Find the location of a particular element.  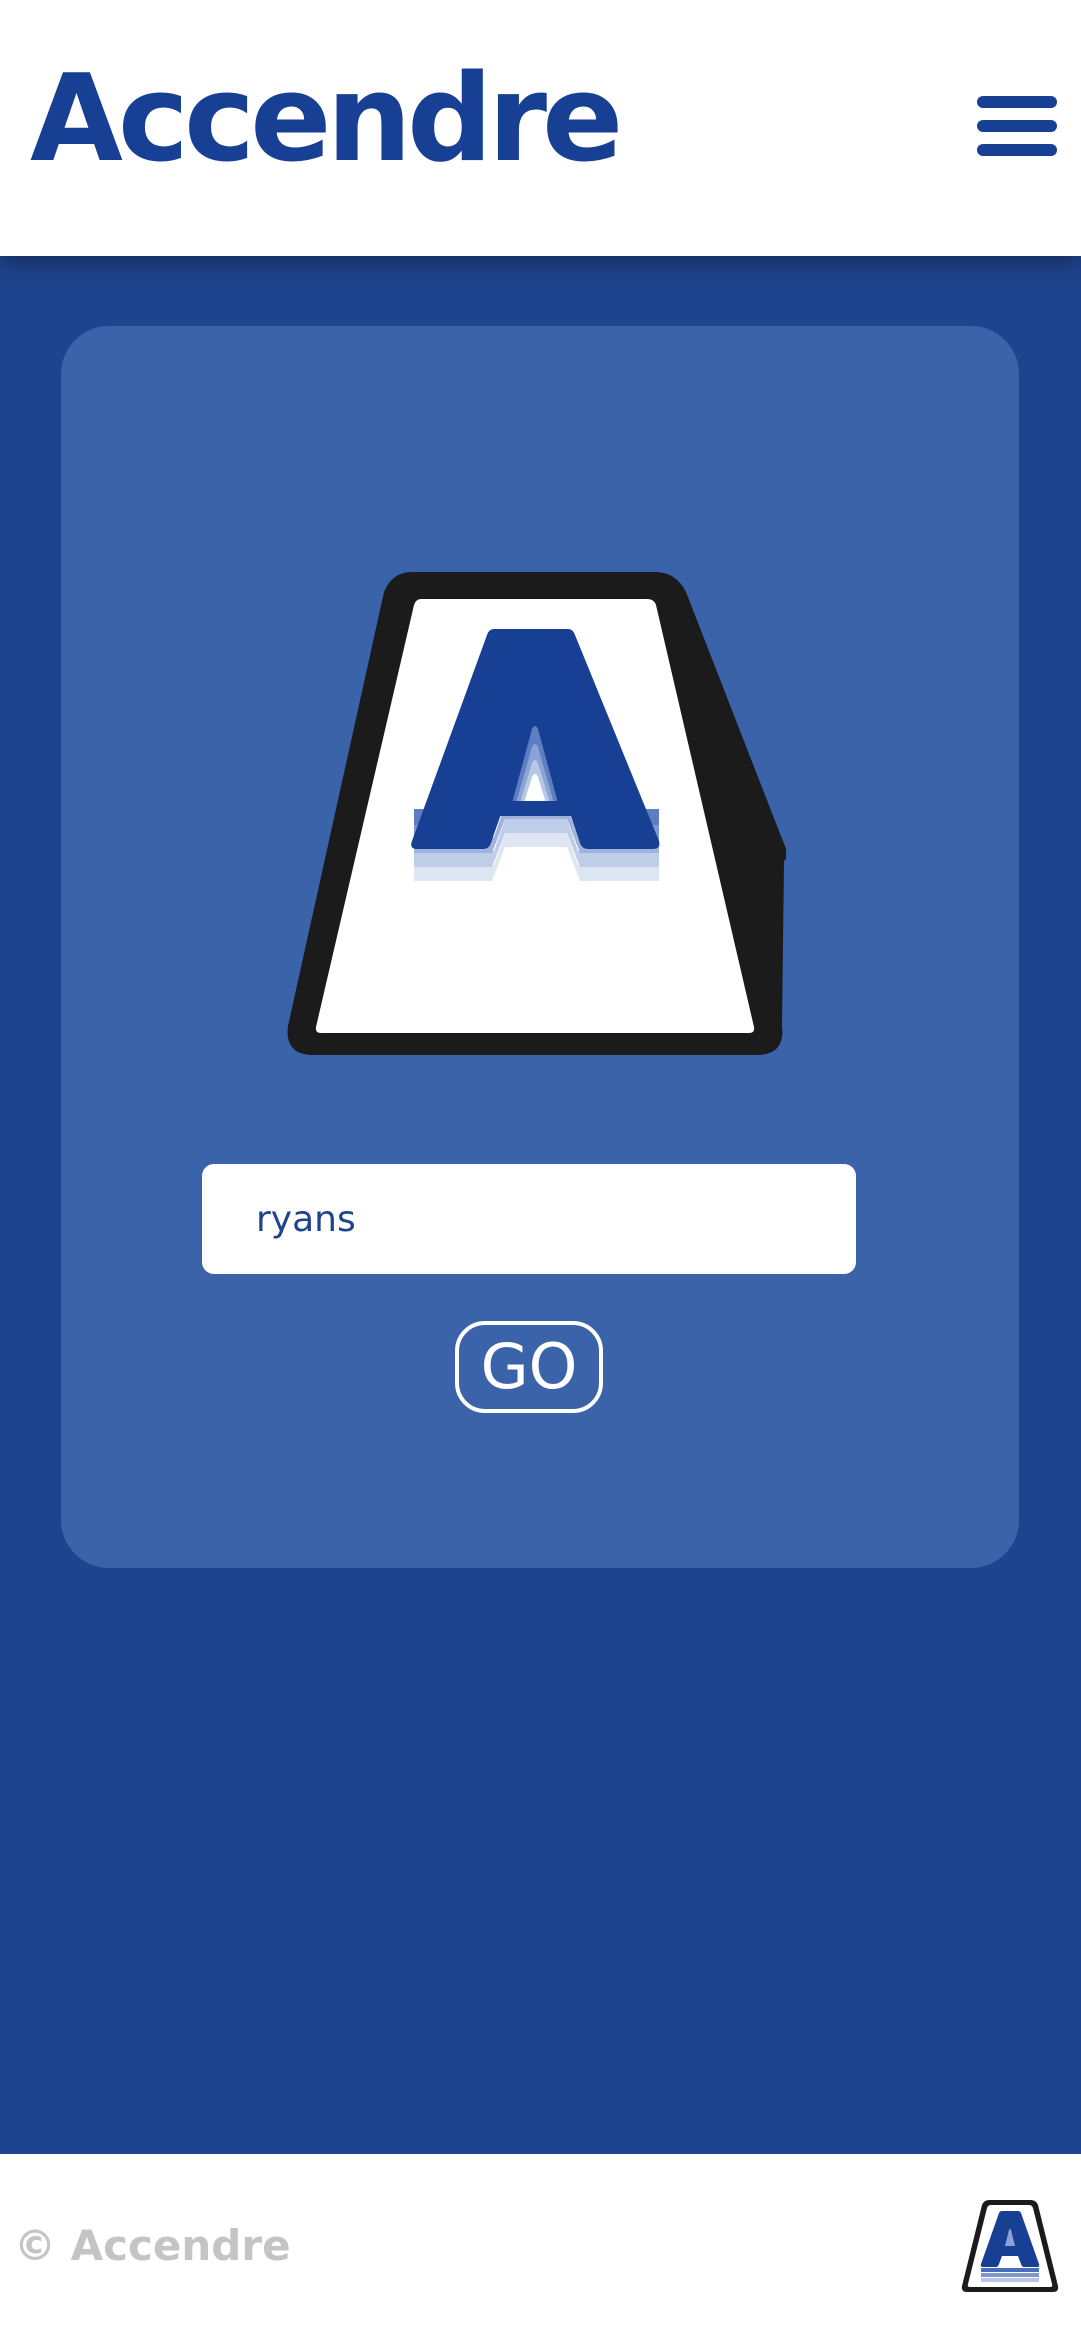

username-input is located at coordinates (529, 1219).